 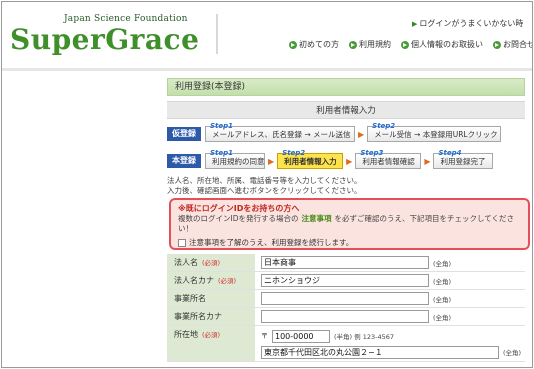 I want to click on company-kana-input, so click(x=345, y=280).